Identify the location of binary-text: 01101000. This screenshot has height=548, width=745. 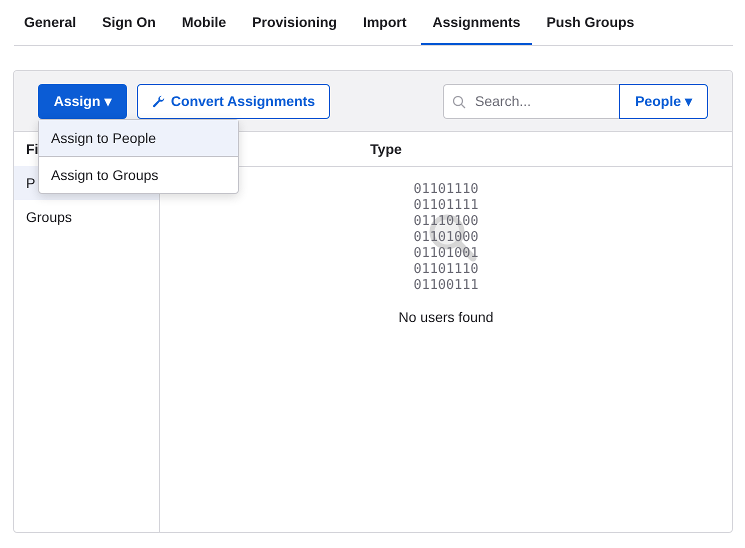
(446, 237).